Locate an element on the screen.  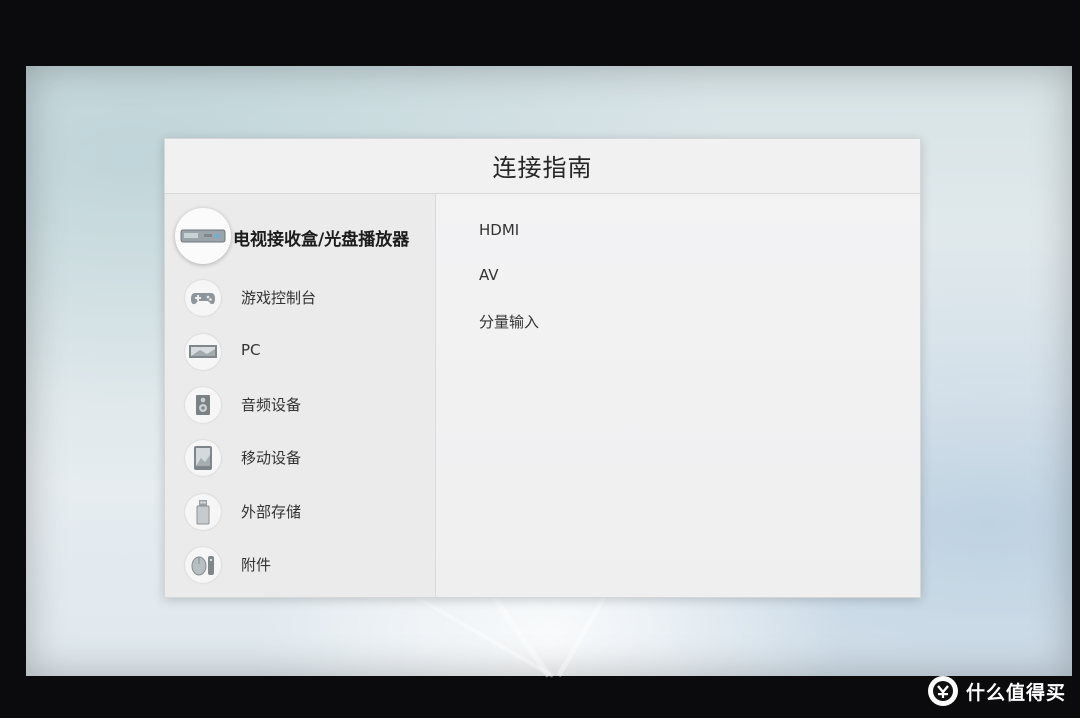
device-item-external-storage: 外部存储 is located at coordinates (300, 514).